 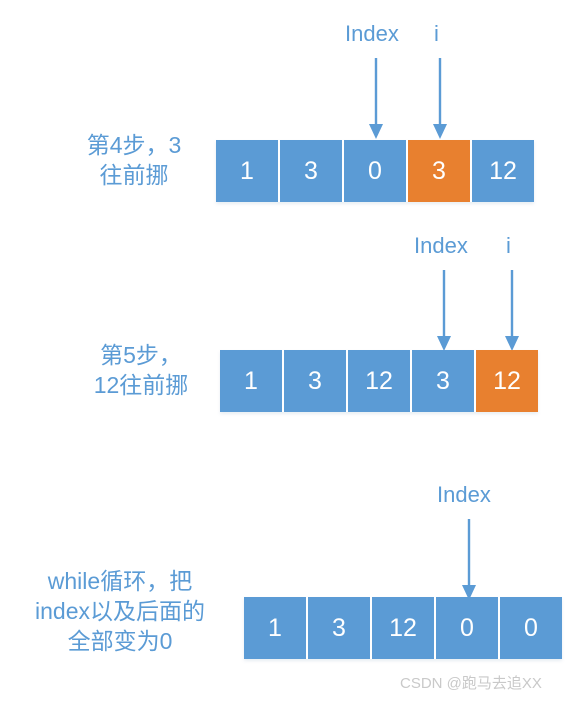 I want to click on csdn-watermark: CSDN @跑马去追XX, so click(x=471, y=683).